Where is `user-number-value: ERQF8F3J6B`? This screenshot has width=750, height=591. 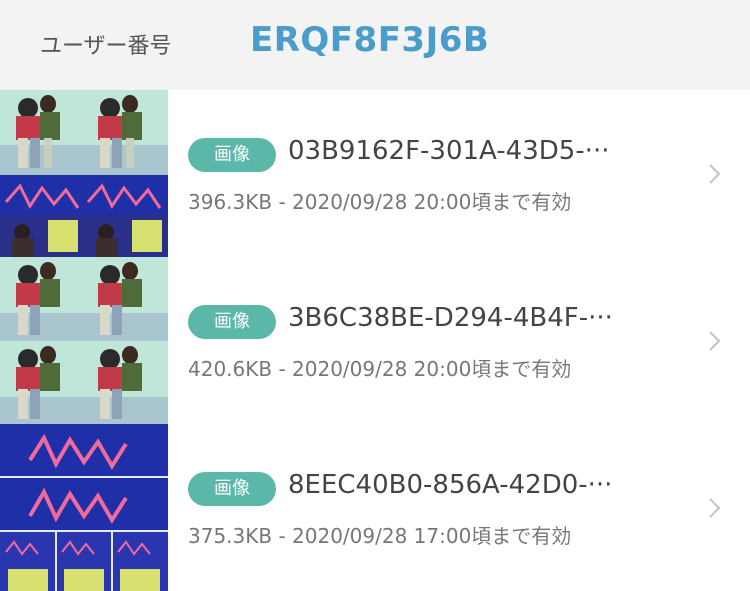
user-number-value: ERQF8F3J6B is located at coordinates (370, 40).